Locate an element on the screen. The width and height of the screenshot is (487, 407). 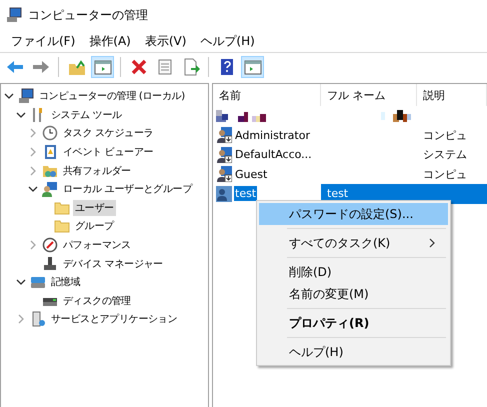
menu-item: プロパティ(R) is located at coordinates (353, 323).